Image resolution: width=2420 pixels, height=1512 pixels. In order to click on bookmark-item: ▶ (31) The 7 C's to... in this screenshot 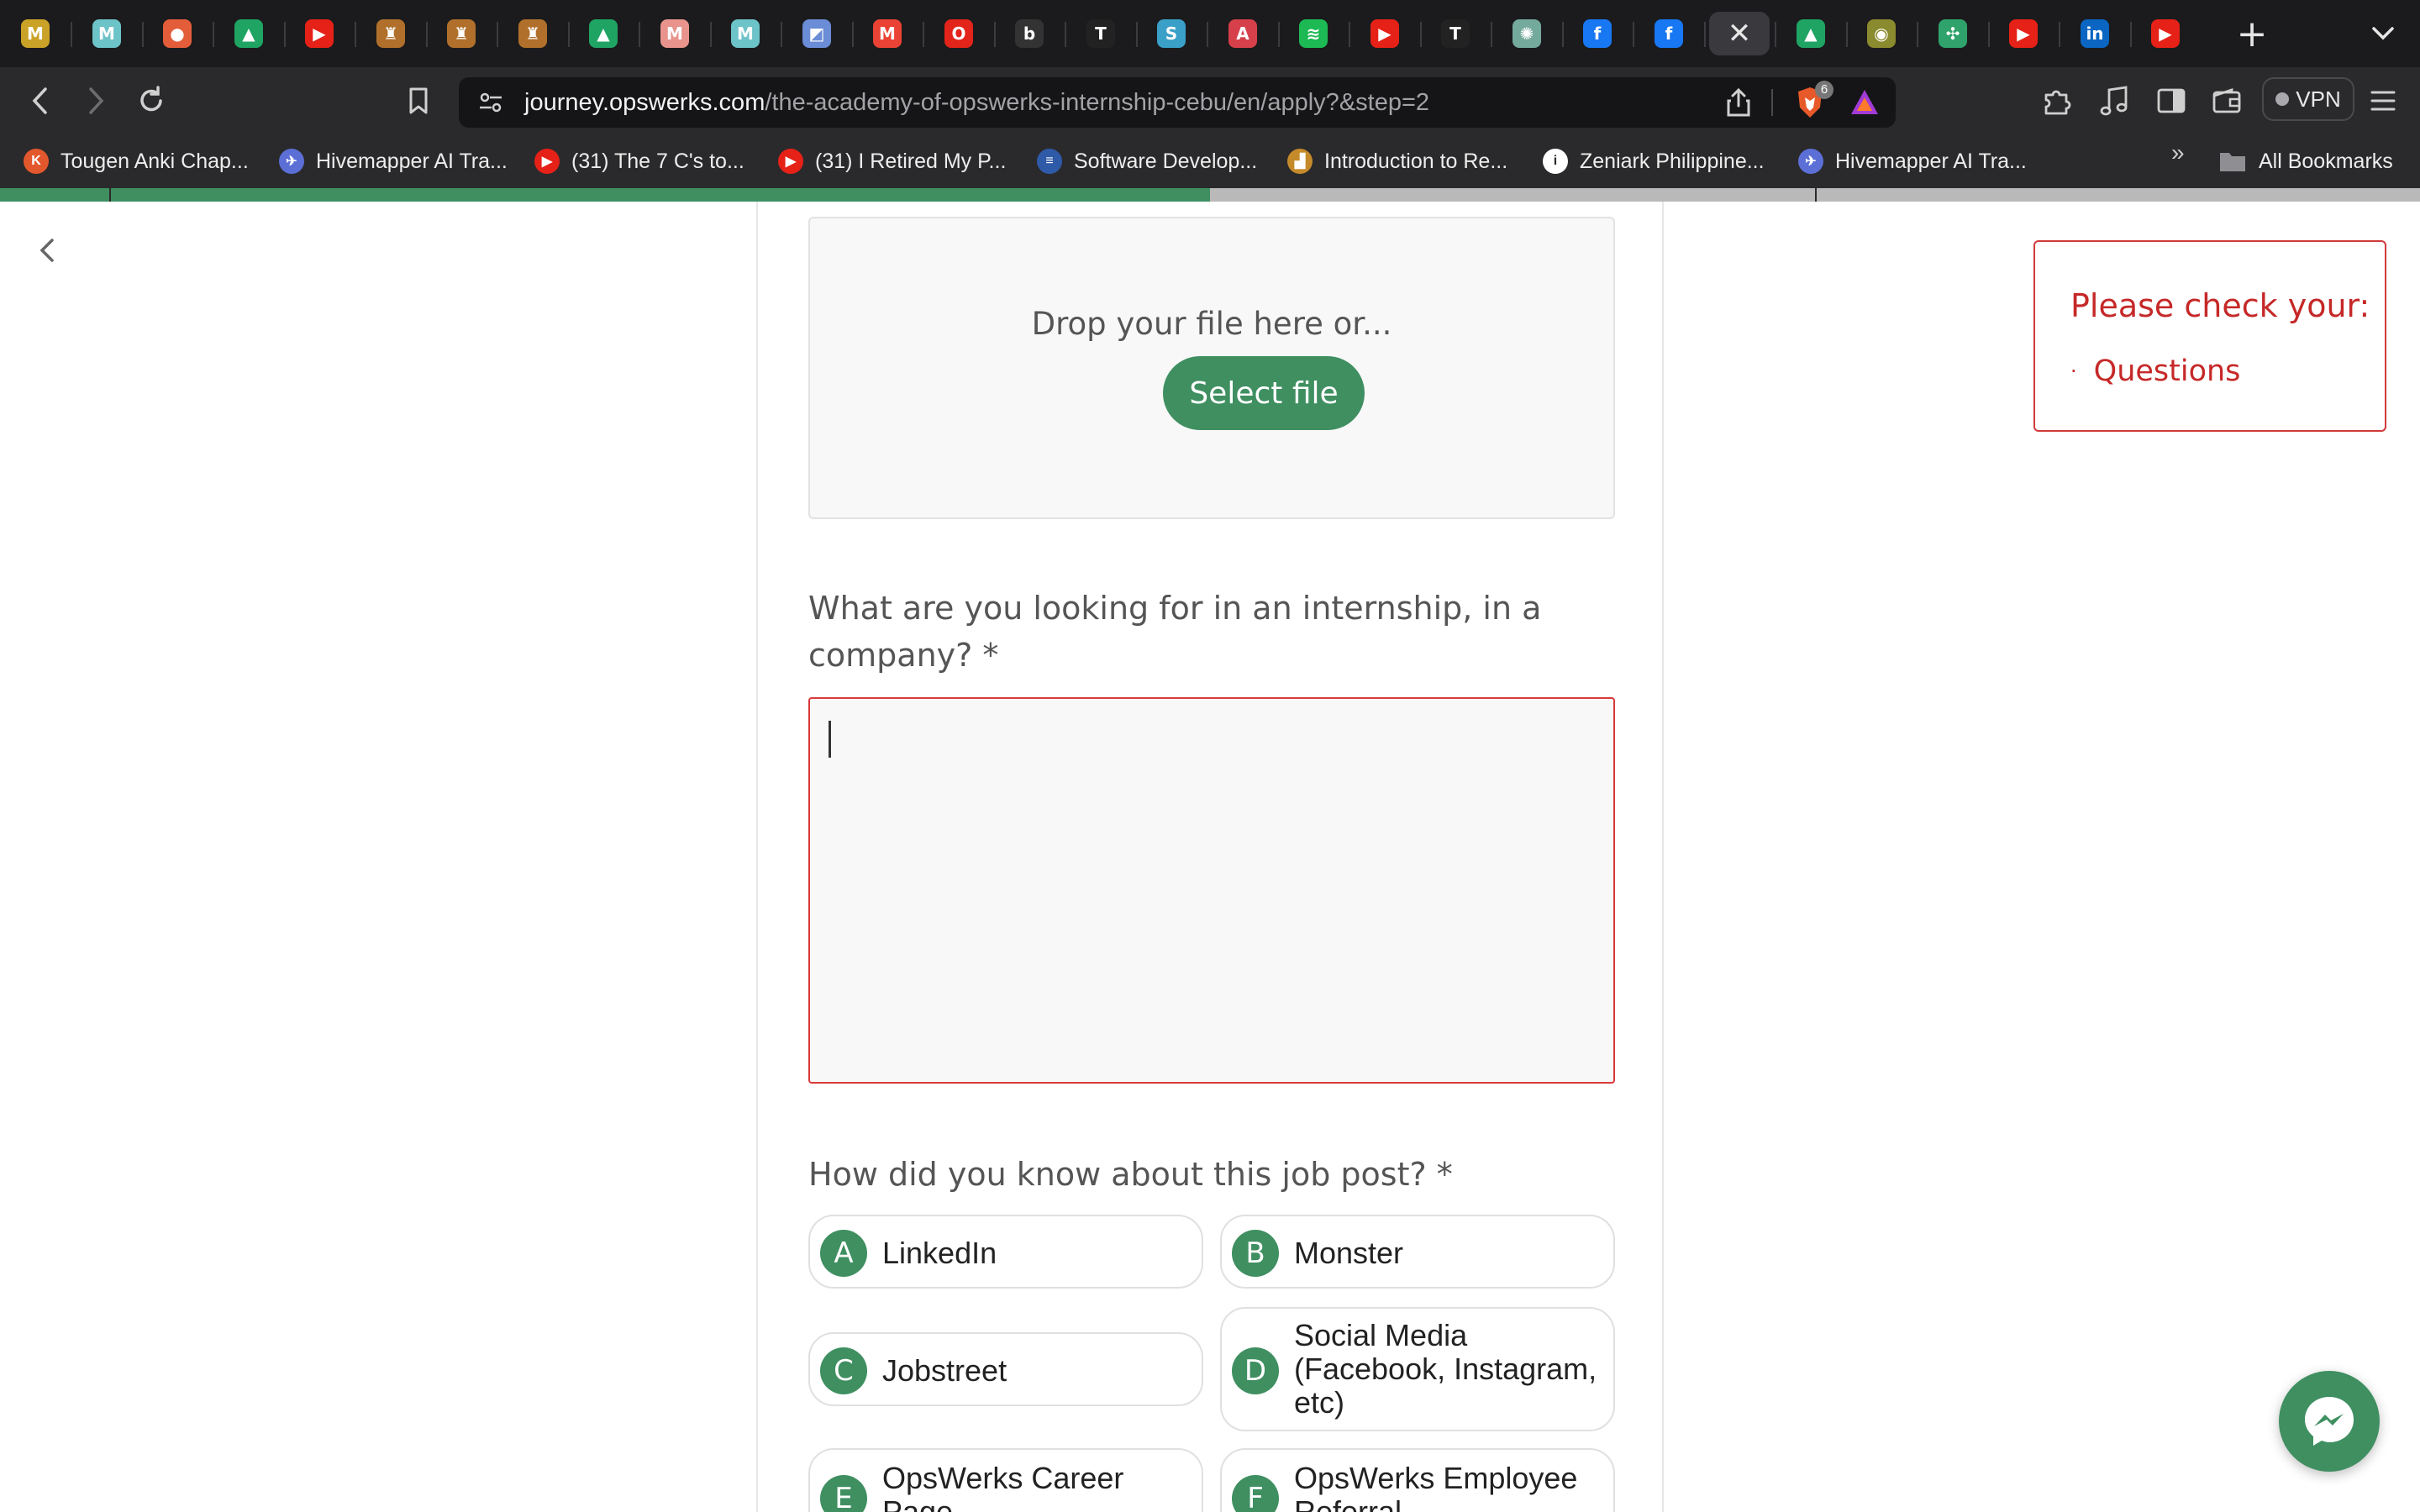, I will do `click(639, 161)`.